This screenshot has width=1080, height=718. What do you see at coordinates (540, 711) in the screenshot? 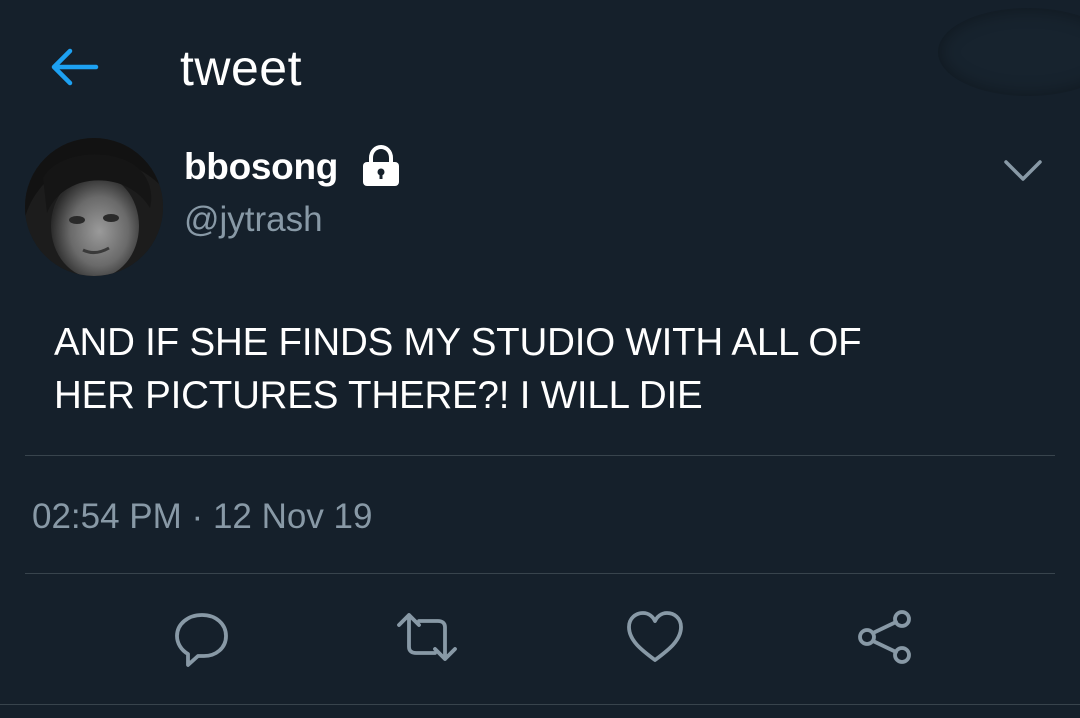
I see `bottom-edge` at bounding box center [540, 711].